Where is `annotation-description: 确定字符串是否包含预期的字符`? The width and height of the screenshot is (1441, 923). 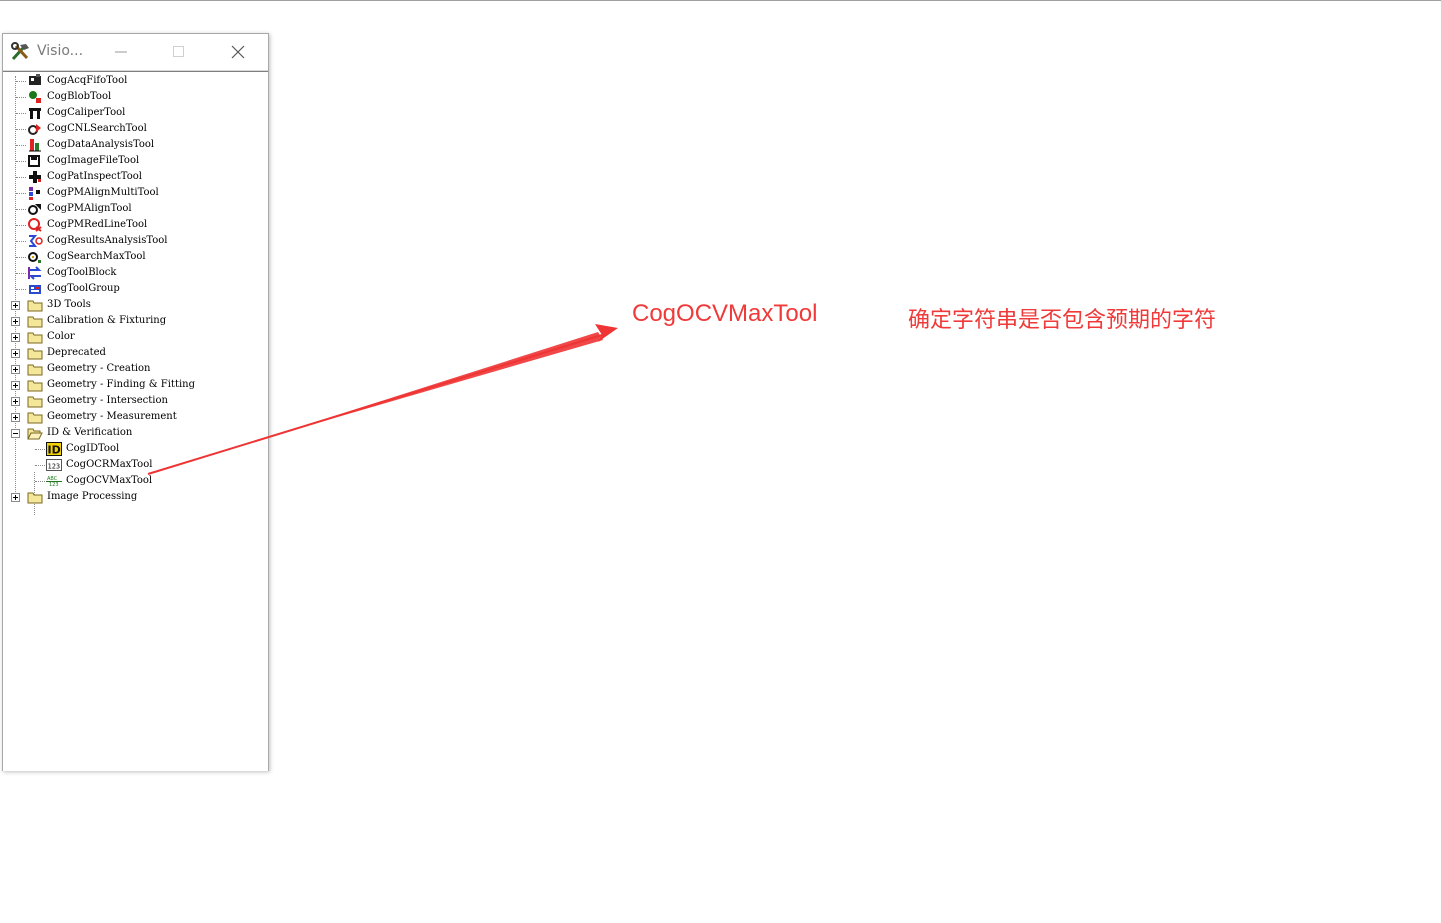 annotation-description: 确定字符串是否包含预期的字符 is located at coordinates (1062, 320).